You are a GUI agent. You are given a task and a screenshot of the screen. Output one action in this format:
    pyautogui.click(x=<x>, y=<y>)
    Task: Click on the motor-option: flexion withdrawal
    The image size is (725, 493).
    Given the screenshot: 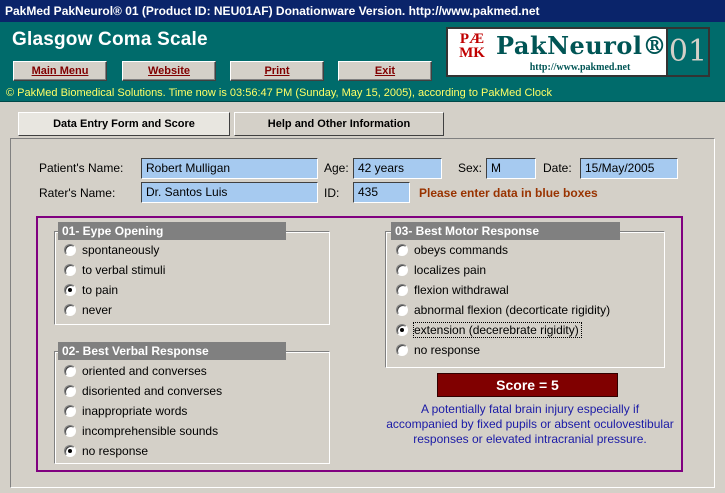 What is the action you would take?
    pyautogui.click(x=452, y=290)
    